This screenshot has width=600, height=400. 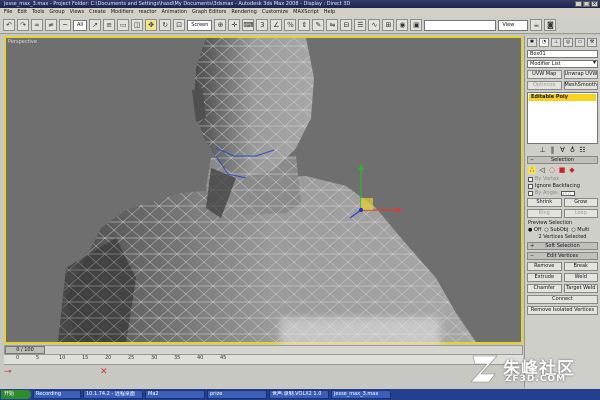 I want to click on by-vertex-checkbox: By Vertex, so click(x=562, y=179).